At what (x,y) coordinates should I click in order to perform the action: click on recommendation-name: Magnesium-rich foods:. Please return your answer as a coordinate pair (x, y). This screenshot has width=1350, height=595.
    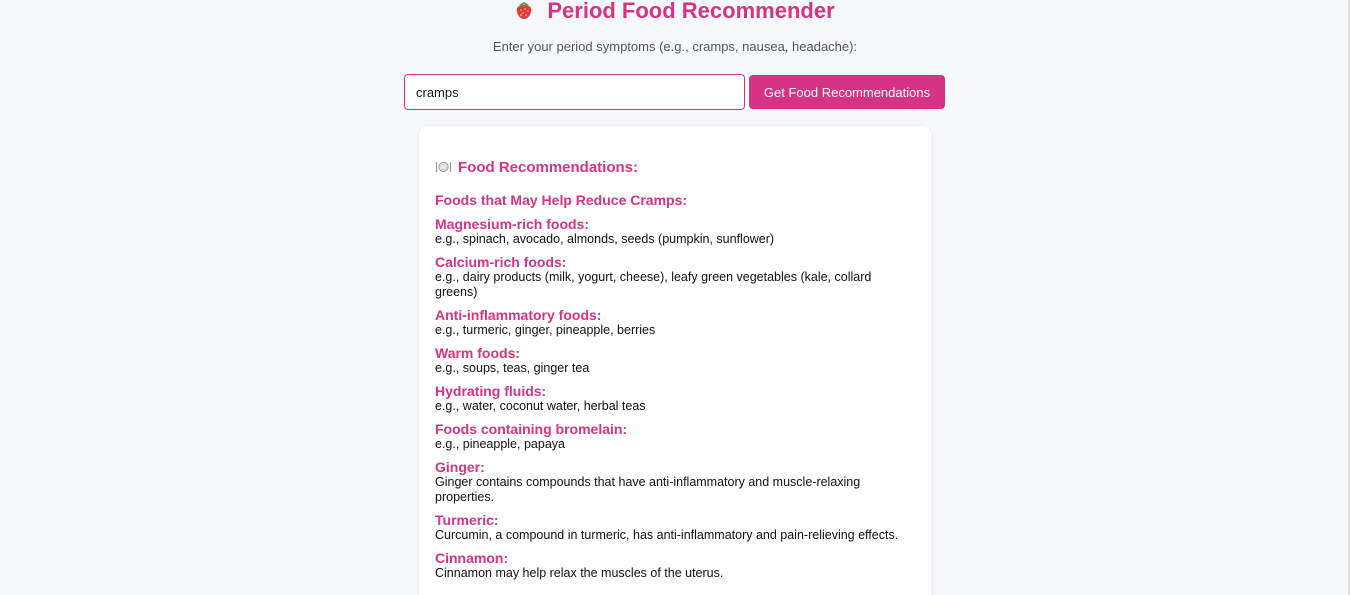
    Looking at the image, I should click on (512, 224).